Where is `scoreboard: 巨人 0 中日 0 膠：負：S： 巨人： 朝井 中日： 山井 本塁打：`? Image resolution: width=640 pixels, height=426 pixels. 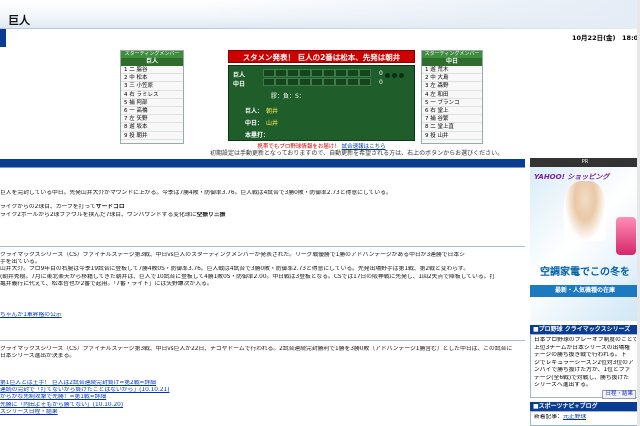
scoreboard: 巨人 0 中日 0 膠：負：S： 巨人： 朝井 中日： 山井 本塁打： is located at coordinates (321, 103).